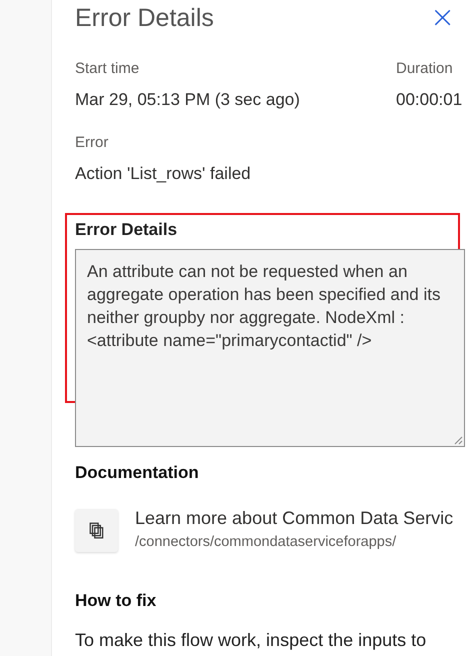 This screenshot has width=474, height=656. I want to click on section-heading: How to fix, so click(116, 601).